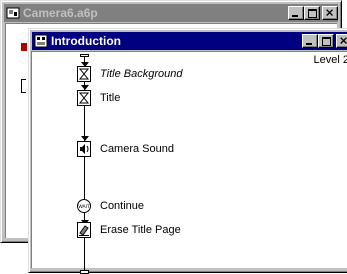  What do you see at coordinates (84, 149) in the screenshot?
I see `sound-icon` at bounding box center [84, 149].